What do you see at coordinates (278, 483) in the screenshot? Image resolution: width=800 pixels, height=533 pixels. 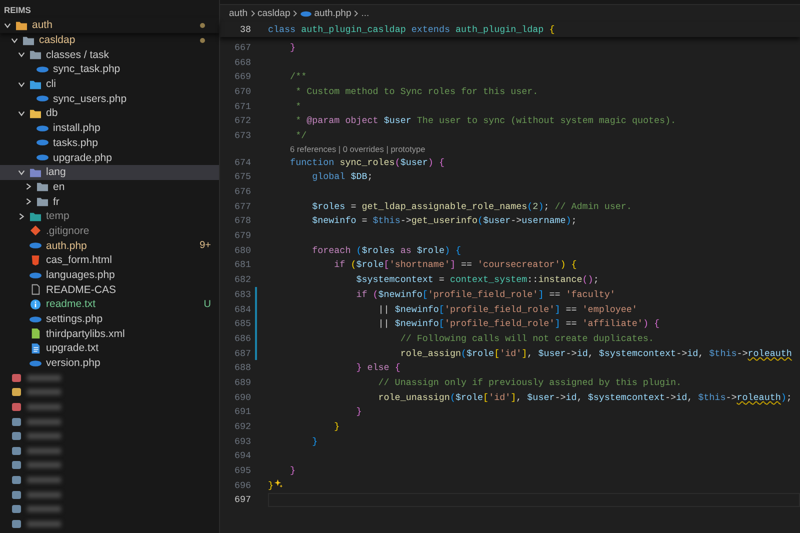 I see `sparkle-icon` at bounding box center [278, 483].